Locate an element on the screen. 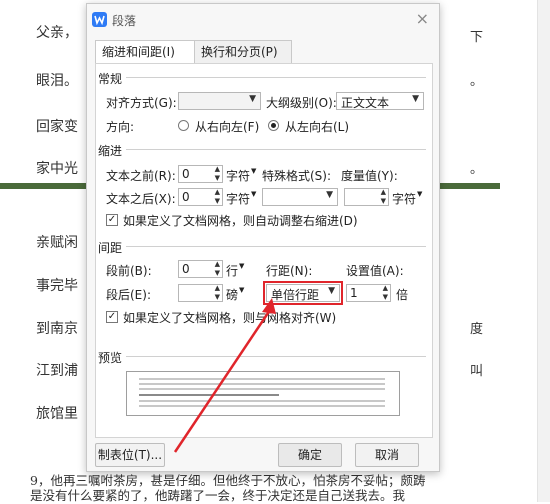  doc-line: 父亲， is located at coordinates (57, 33).